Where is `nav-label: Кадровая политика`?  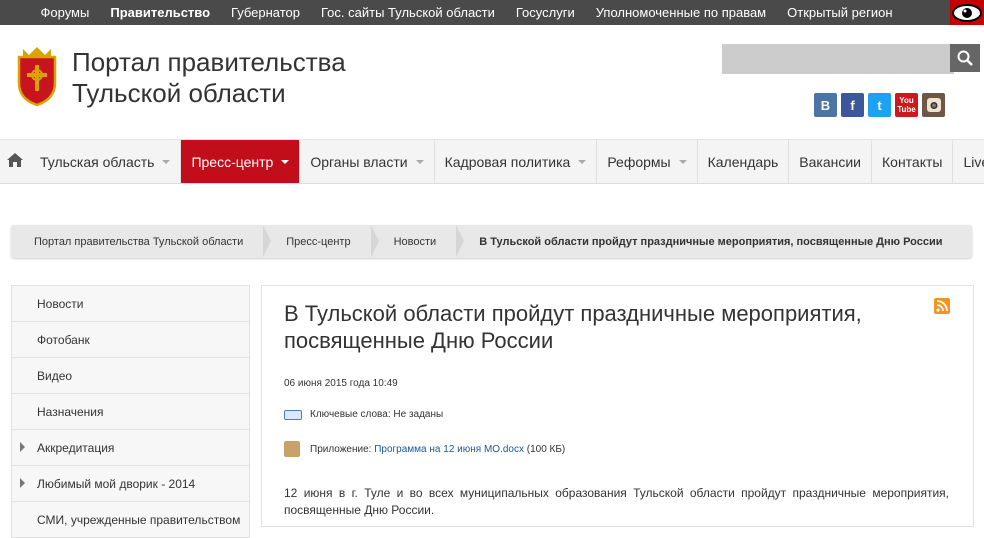
nav-label: Кадровая политика is located at coordinates (507, 161).